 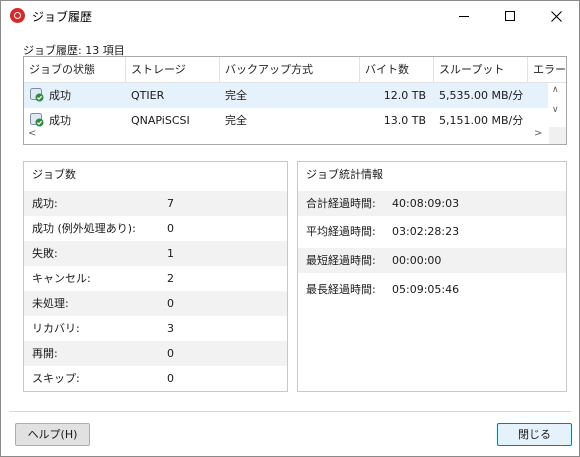 What do you see at coordinates (155, 378) in the screenshot?
I see `job-count-row: スキップ: 0` at bounding box center [155, 378].